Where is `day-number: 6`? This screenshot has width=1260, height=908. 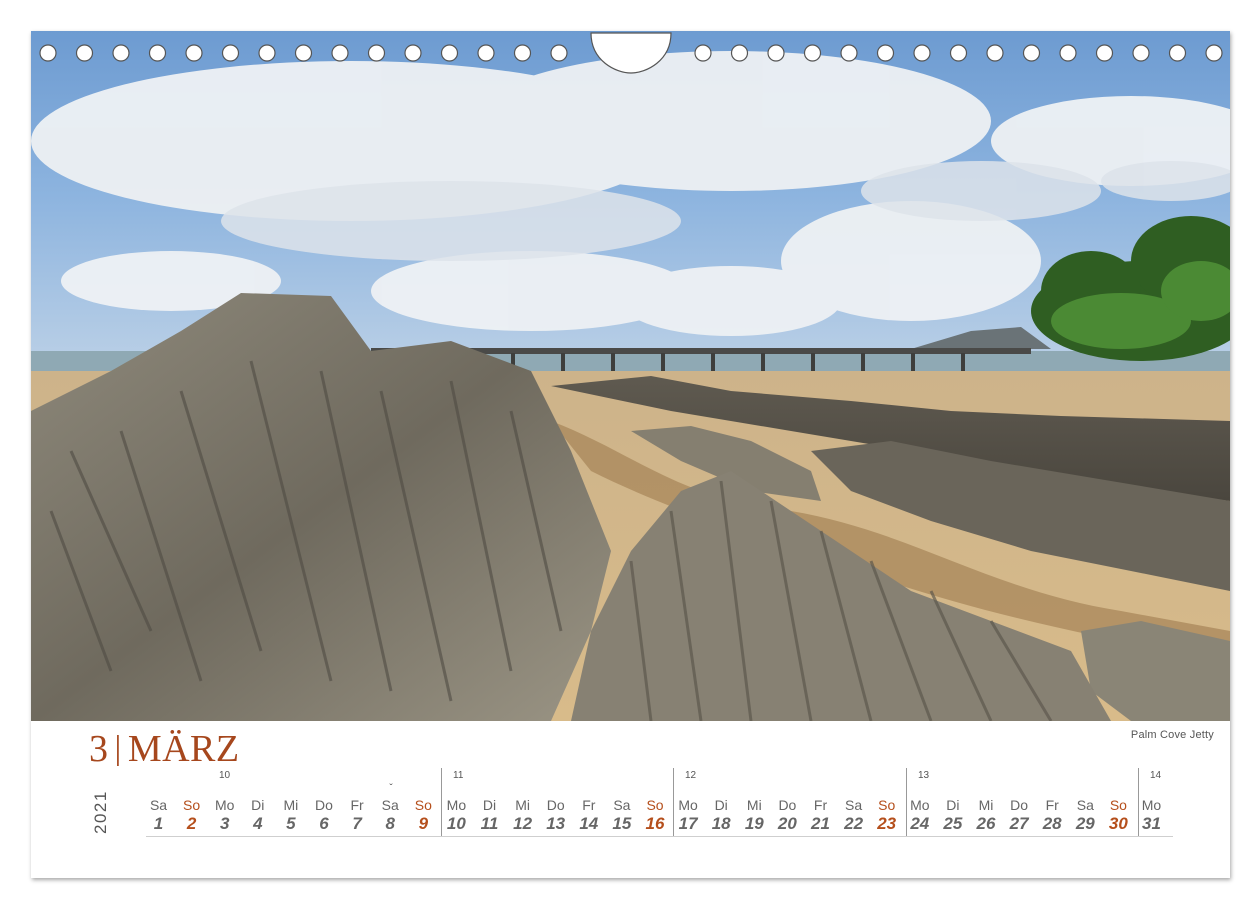 day-number: 6 is located at coordinates (324, 823).